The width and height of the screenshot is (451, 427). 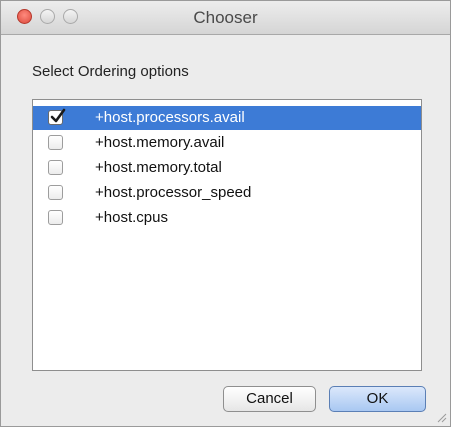 What do you see at coordinates (55, 142) in the screenshot?
I see `checkbox-memory-avail` at bounding box center [55, 142].